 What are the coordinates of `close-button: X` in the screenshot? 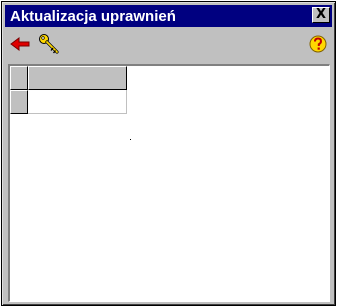 It's located at (321, 15).